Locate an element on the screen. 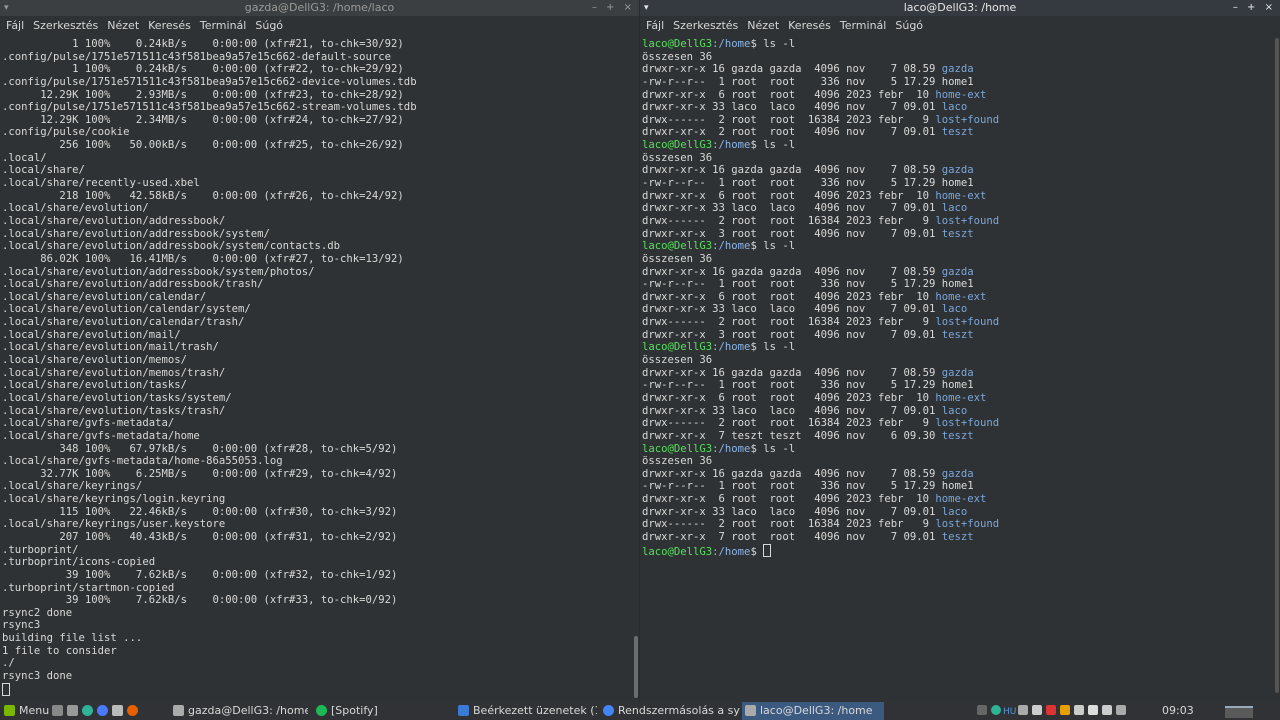 This screenshot has width=1280, height=720. screenshot-icon is located at coordinates (117, 710).